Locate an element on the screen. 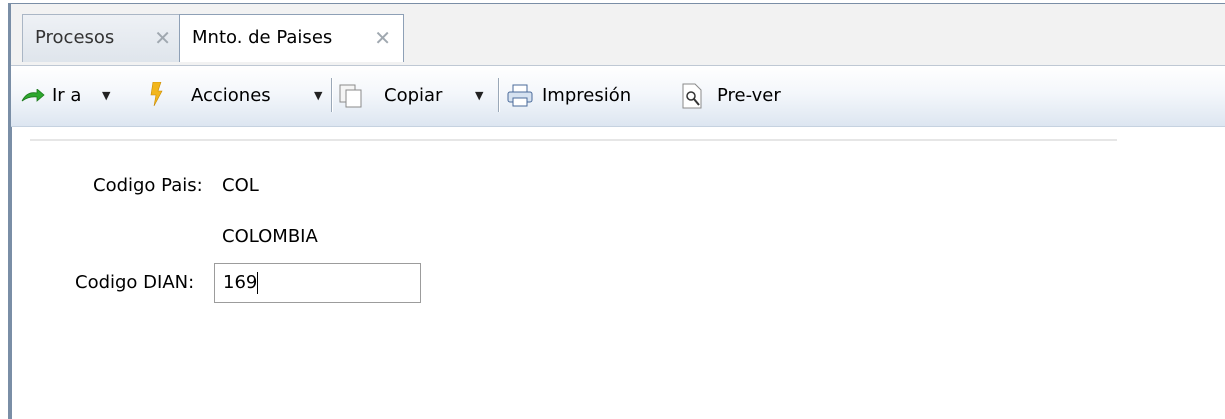 This screenshot has width=1225, height=419. impresion-button: Impresión is located at coordinates (588, 96).